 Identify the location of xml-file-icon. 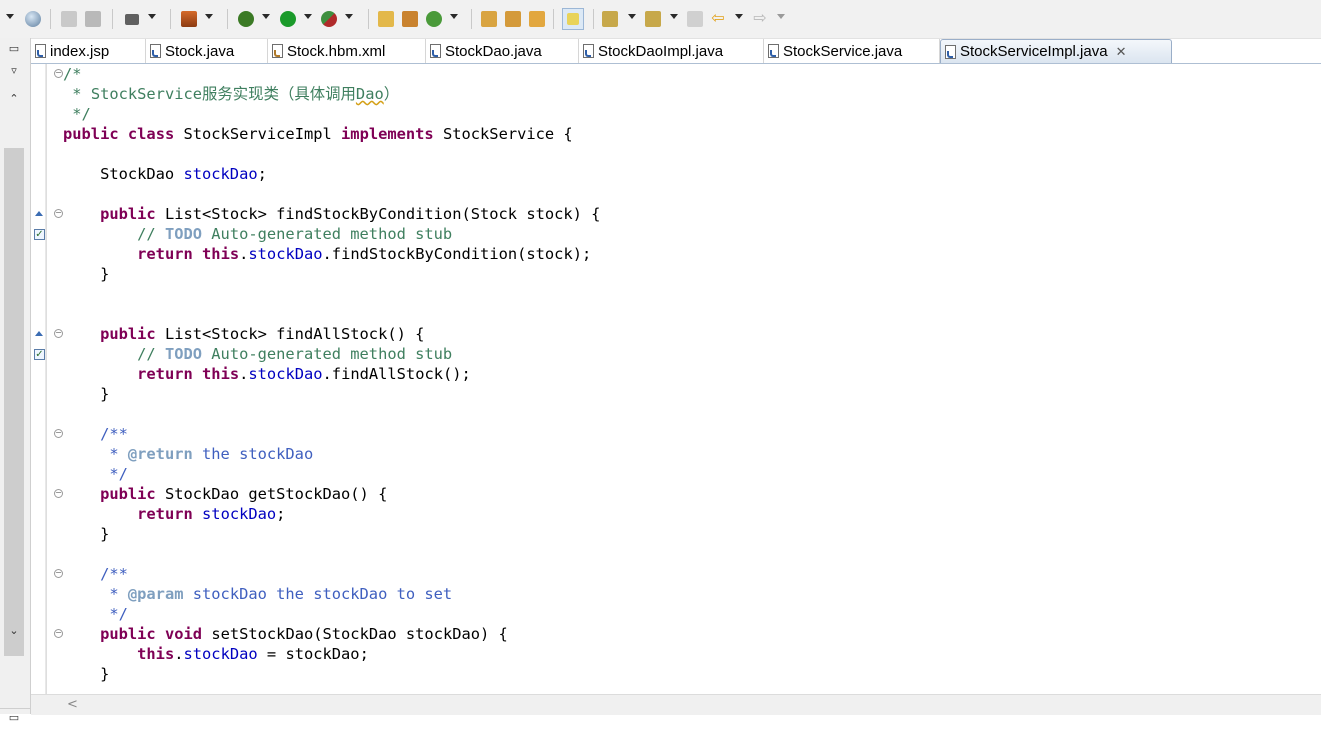
(277, 51).